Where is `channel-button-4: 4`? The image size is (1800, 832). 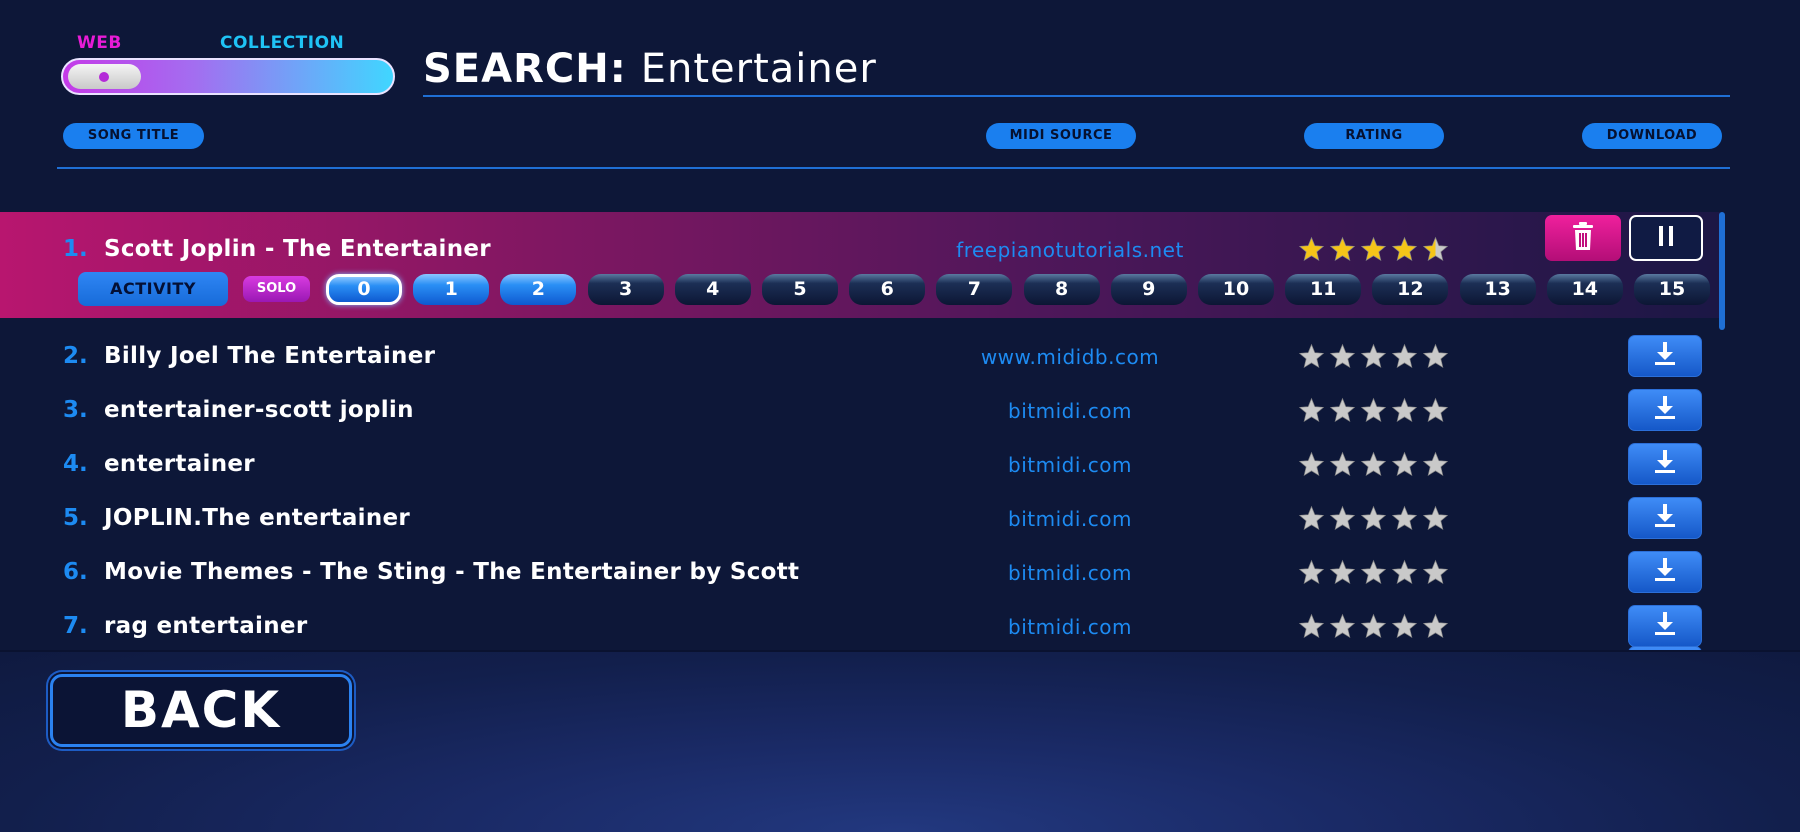
channel-button-4: 4 is located at coordinates (712, 289).